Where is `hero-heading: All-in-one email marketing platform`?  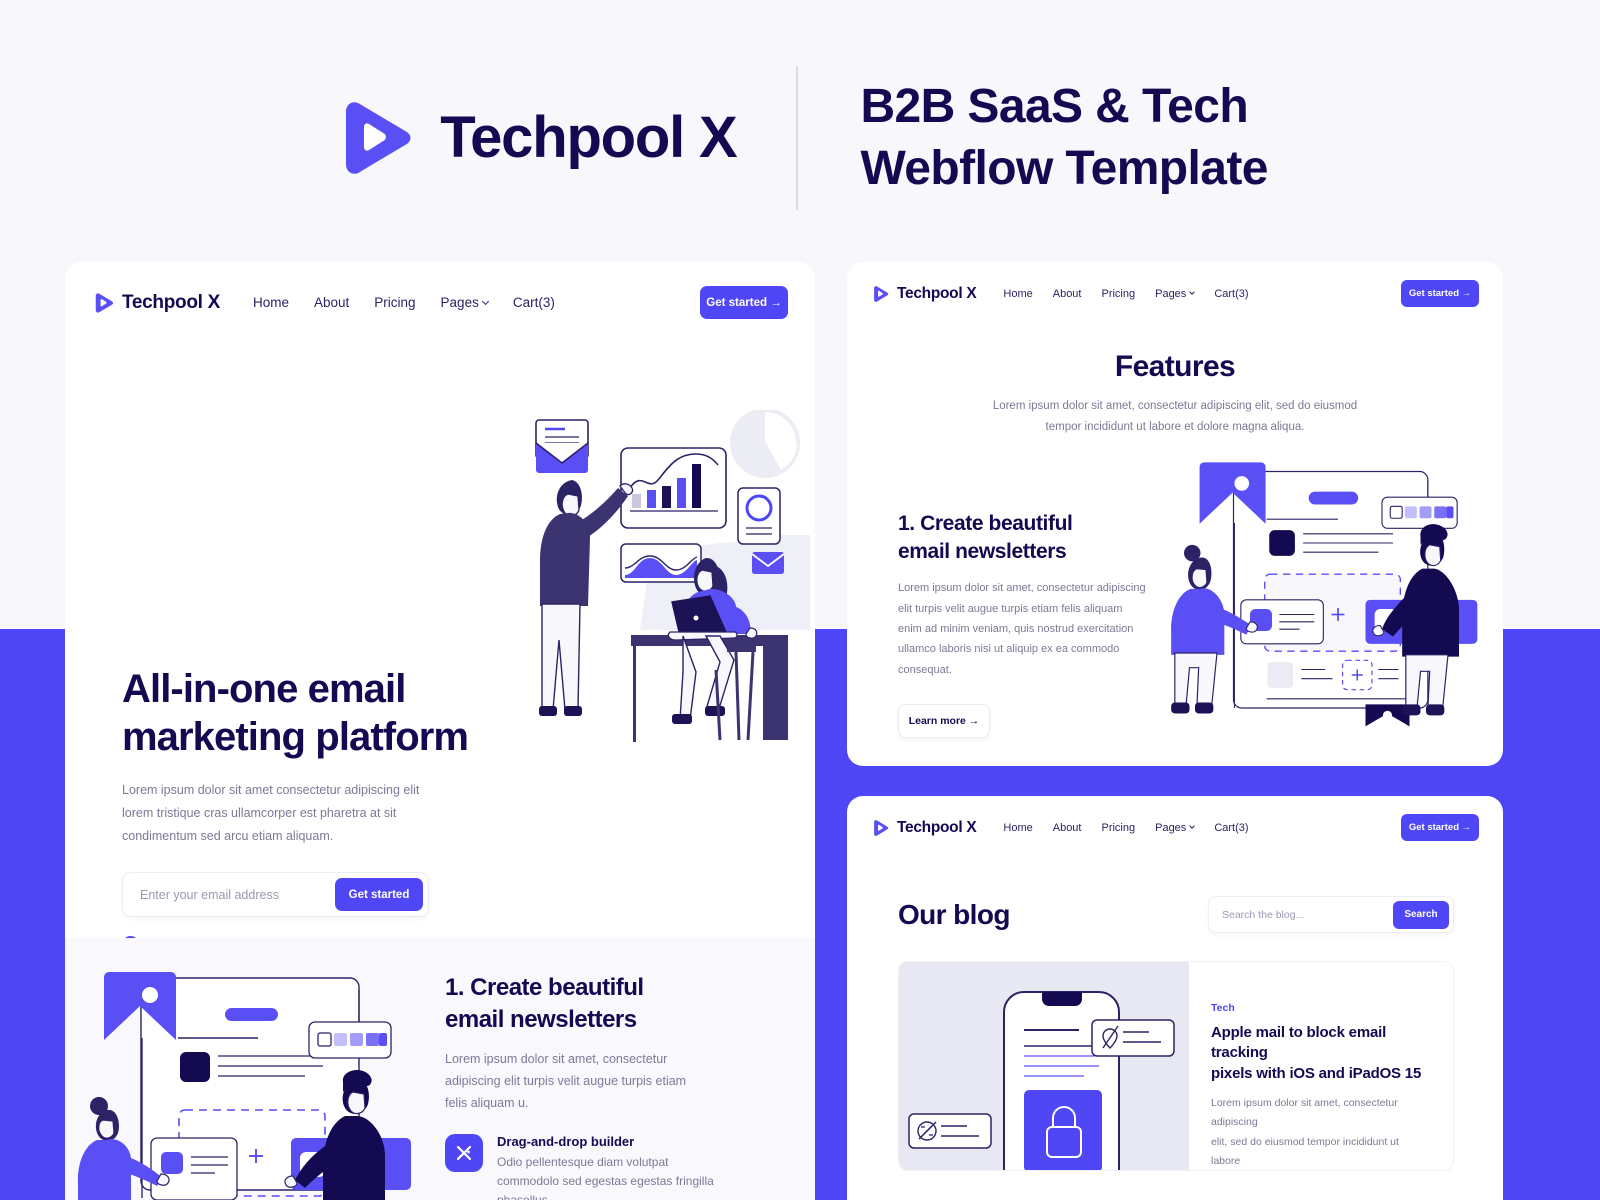
hero-heading: All-in-one email marketing platform is located at coordinates (295, 713).